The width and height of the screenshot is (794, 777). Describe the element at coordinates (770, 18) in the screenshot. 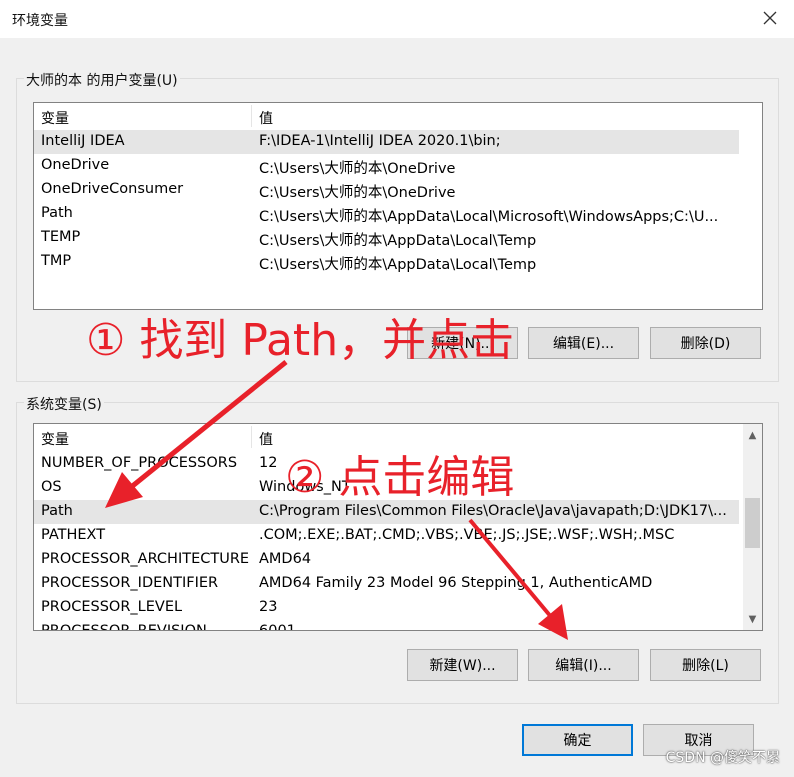

I see `close-icon` at that location.